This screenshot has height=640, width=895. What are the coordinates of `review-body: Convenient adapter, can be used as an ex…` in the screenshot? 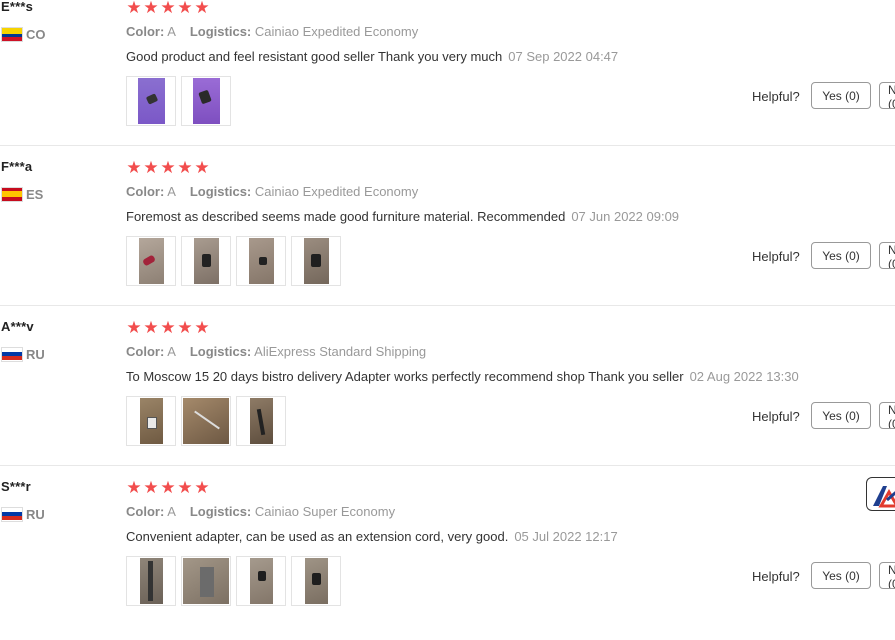 It's located at (317, 536).